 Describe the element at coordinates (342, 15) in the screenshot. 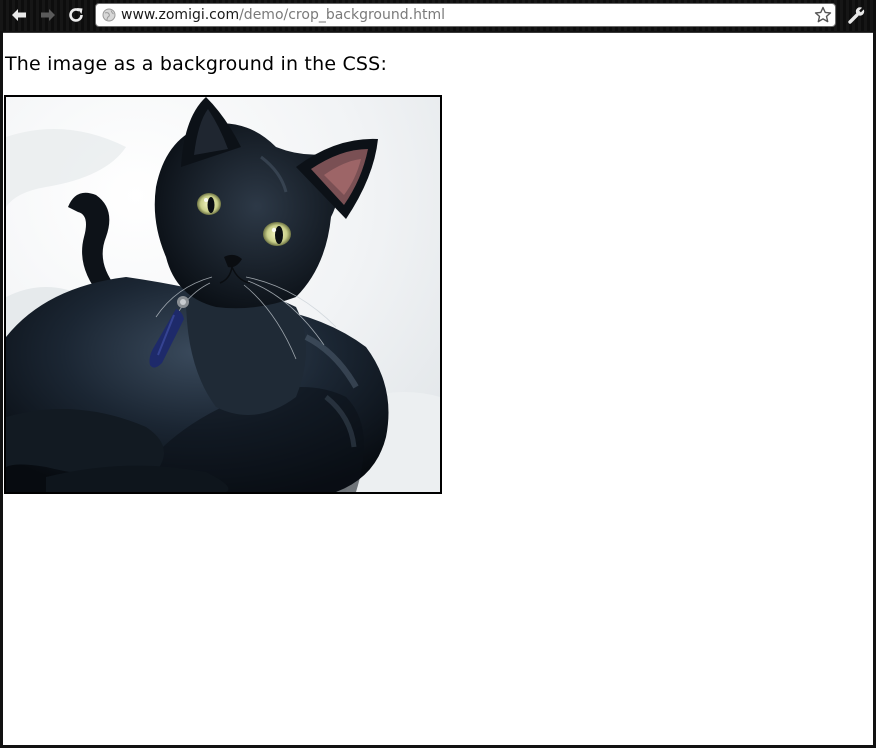

I see `url-path: /demo/crop_background.html` at that location.